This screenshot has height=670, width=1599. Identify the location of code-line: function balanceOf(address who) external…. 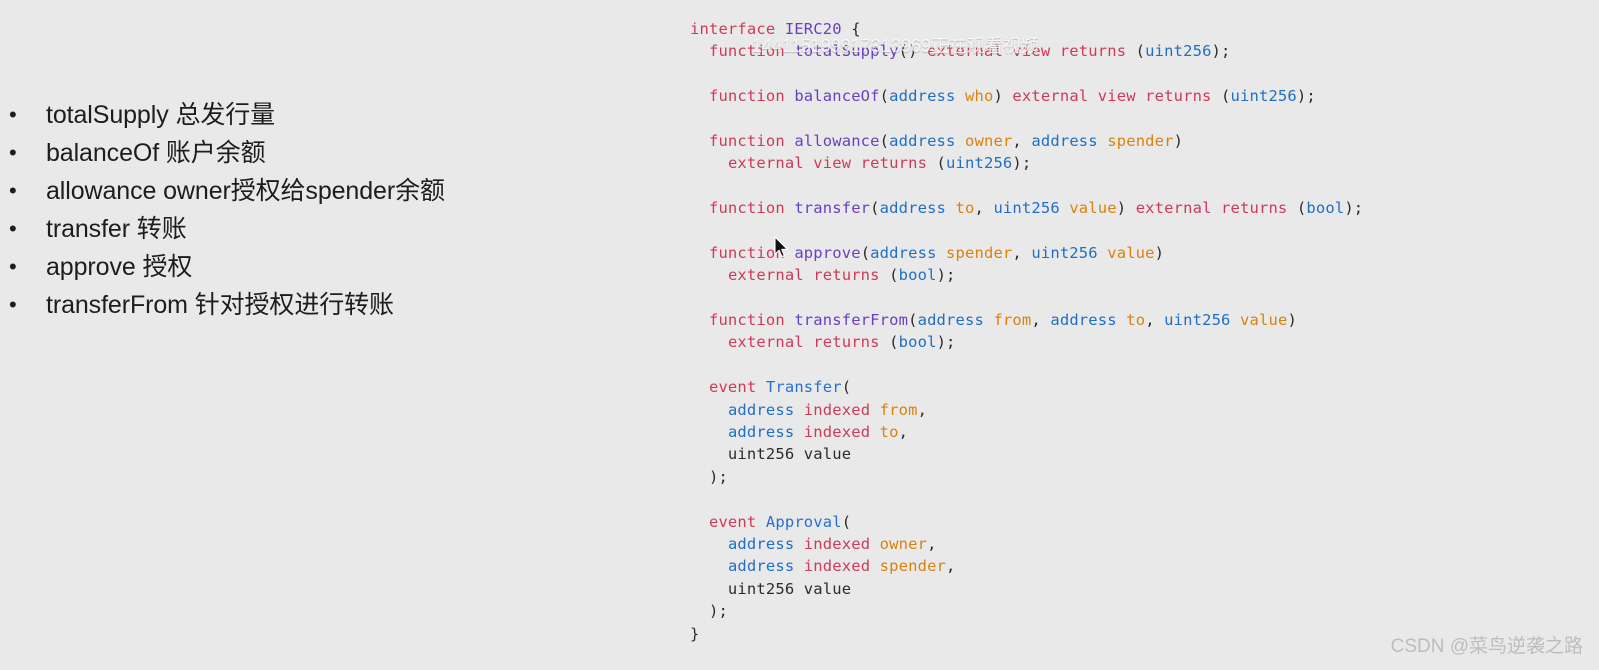
(1144, 96).